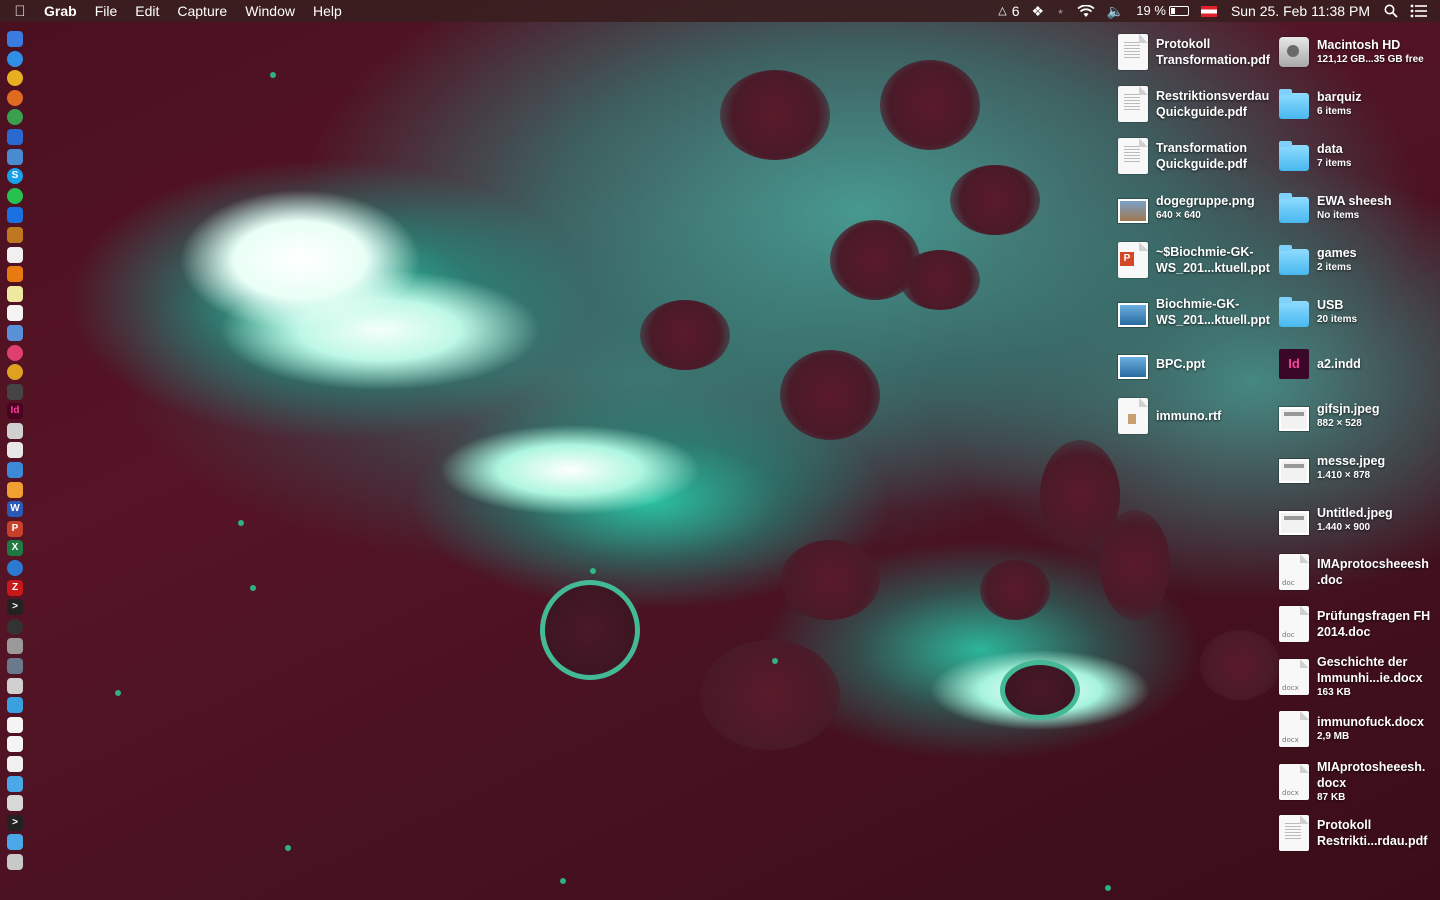 This screenshot has height=900, width=1440. I want to click on dock-scanner-icon, so click(15, 666).